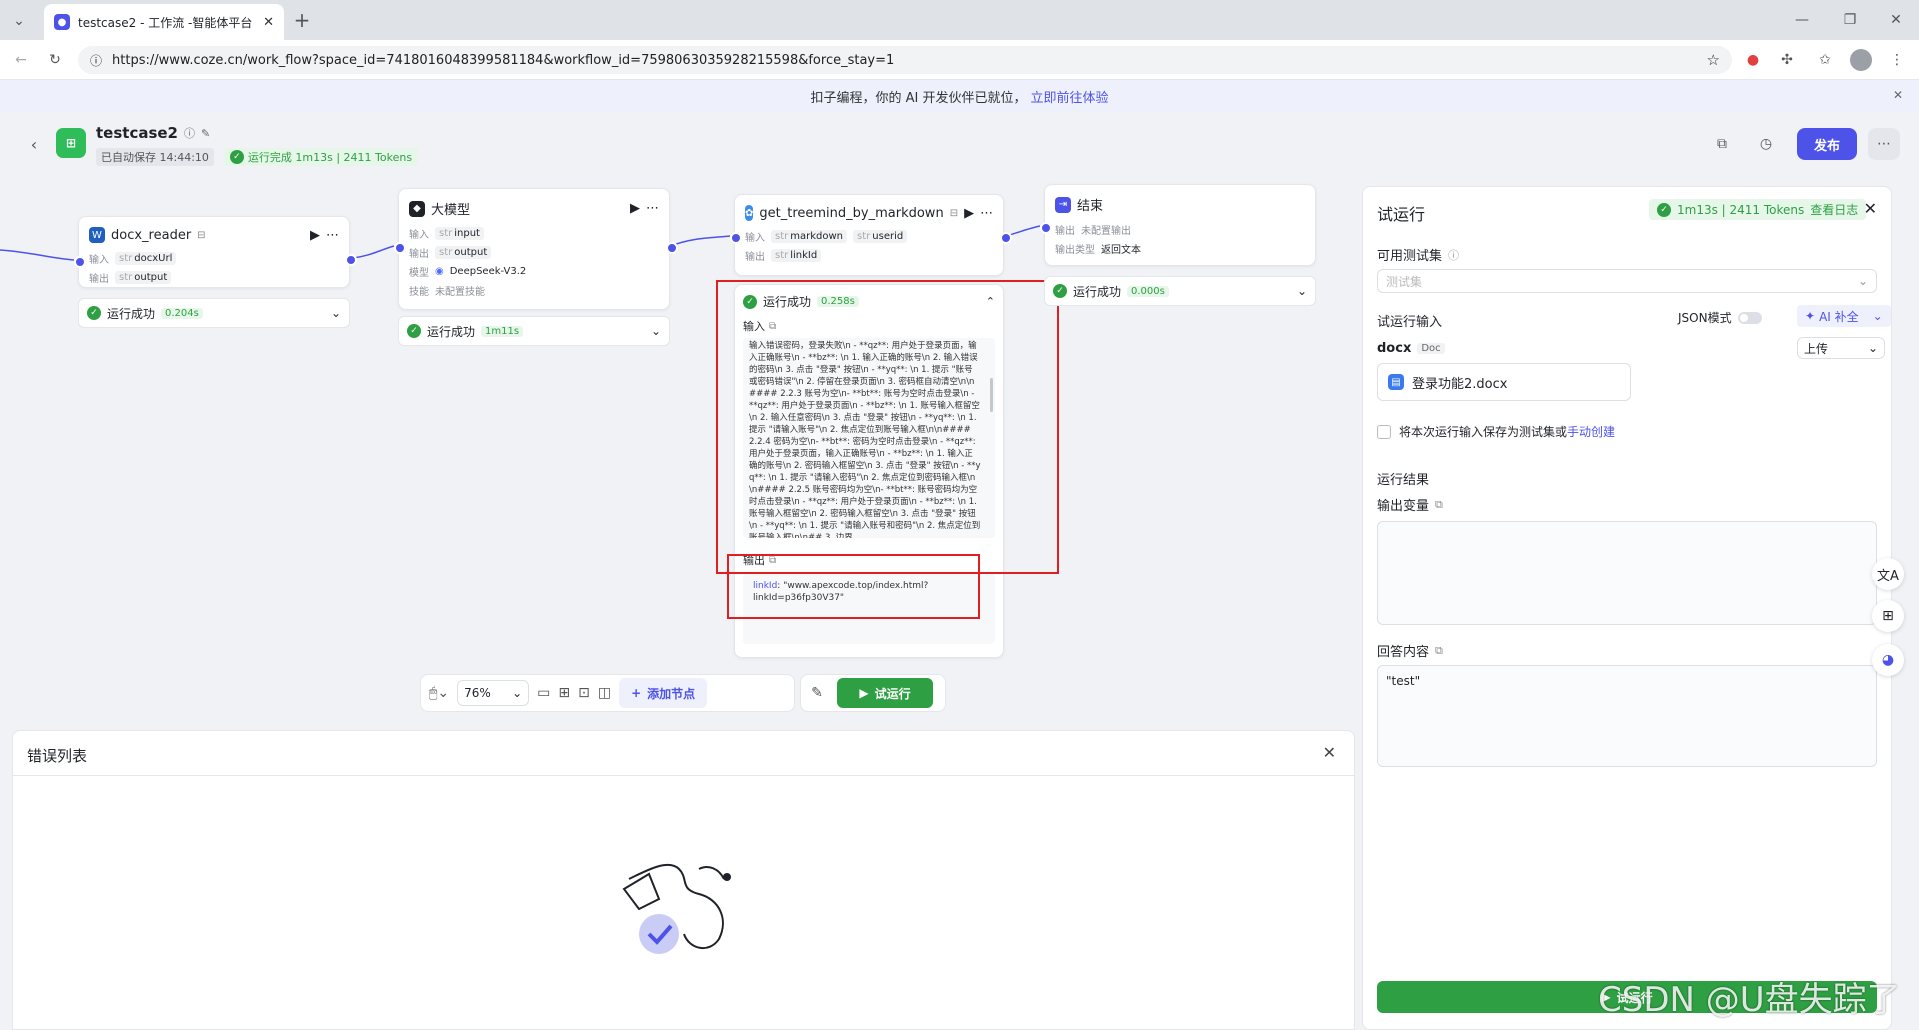 This screenshot has width=1919, height=1030. What do you see at coordinates (1741, 209) in the screenshot?
I see `summary-text: 1m13s | 2411 Tokens` at bounding box center [1741, 209].